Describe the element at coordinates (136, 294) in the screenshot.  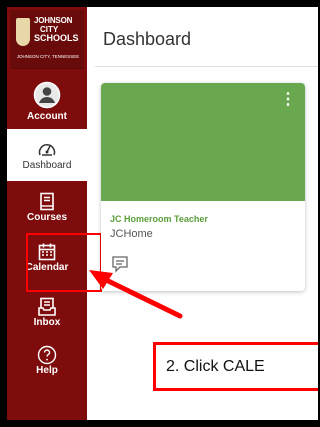
I see `pointer-arrow-icon` at that location.